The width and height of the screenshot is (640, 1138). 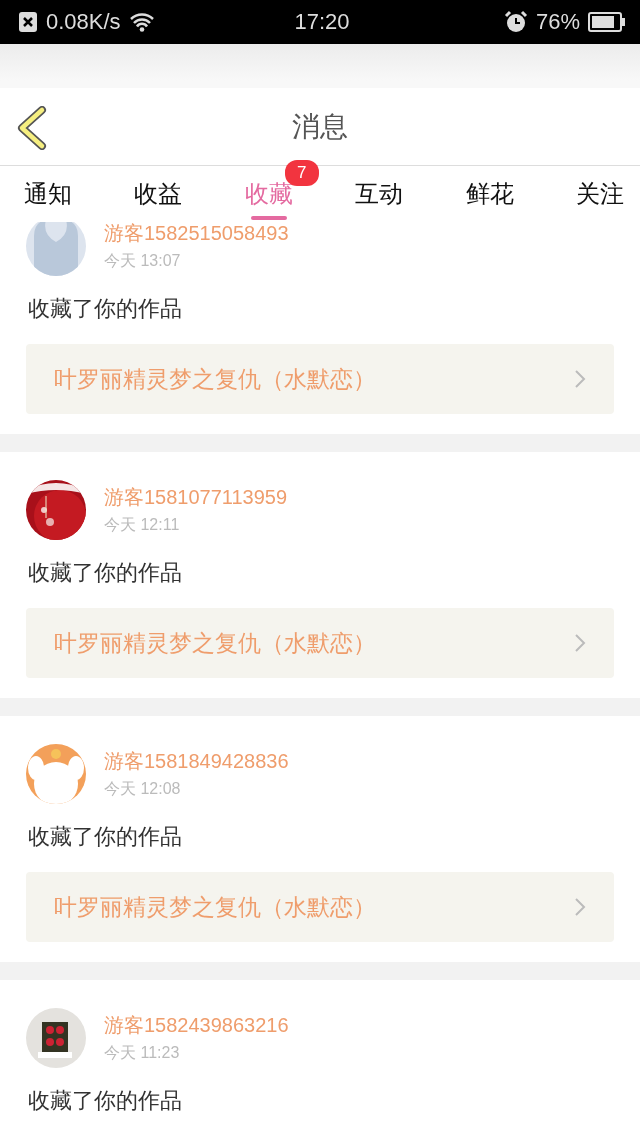 I want to click on network-speed: 0.08K/s, so click(x=83, y=22).